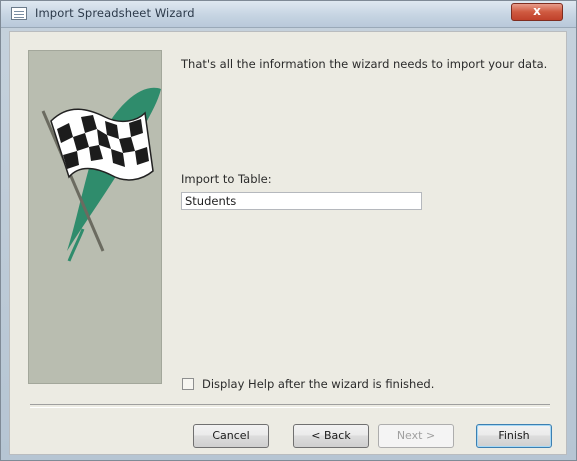 The height and width of the screenshot is (461, 577). What do you see at coordinates (19, 13) in the screenshot?
I see `table-icon` at bounding box center [19, 13].